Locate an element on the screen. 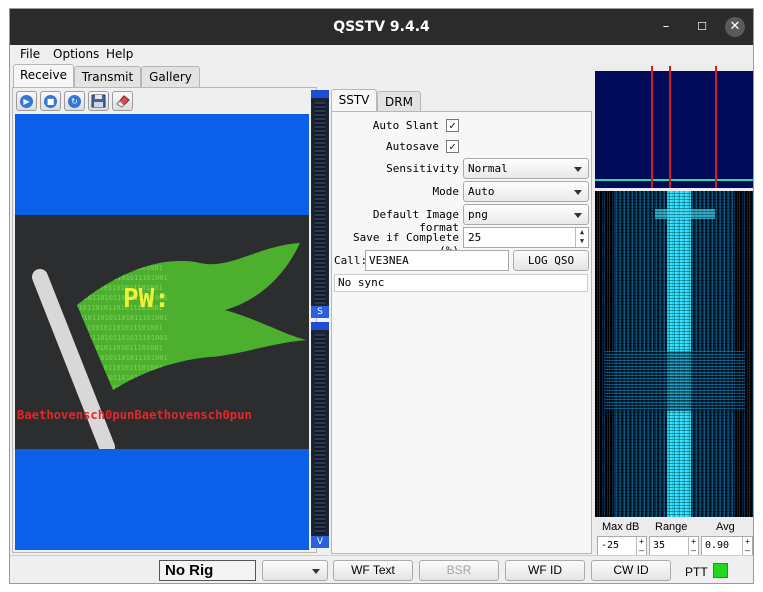 Image resolution: width=763 pixels, height=592 pixels. range-spinbox: 35 + – is located at coordinates (674, 546).